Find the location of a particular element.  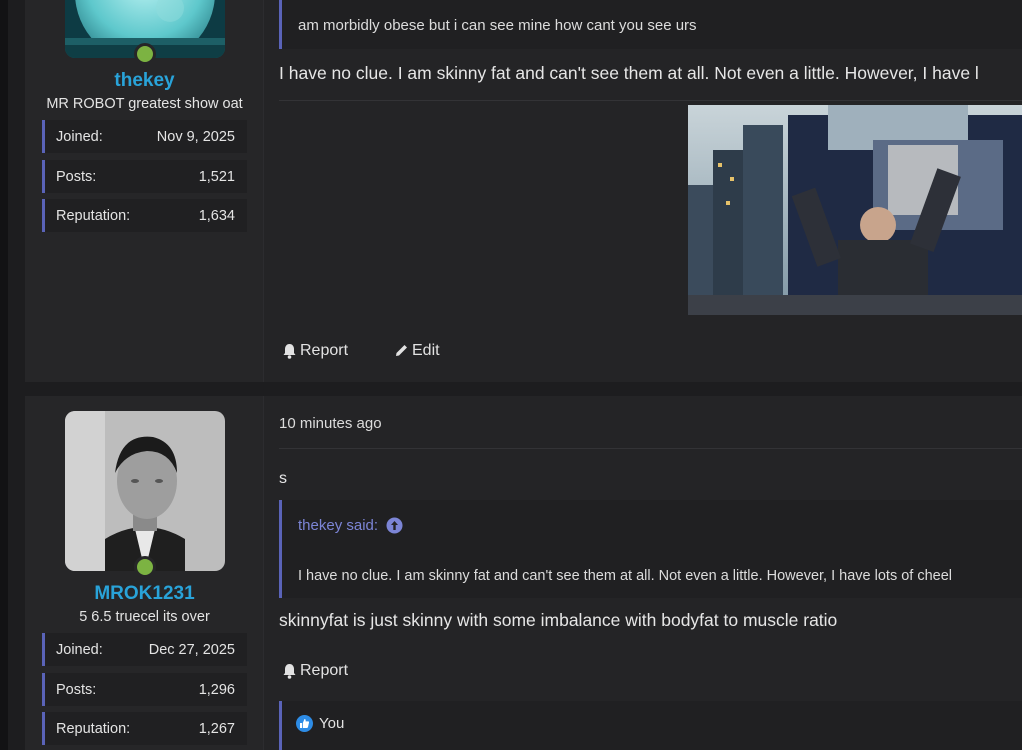

username: thekey is located at coordinates (144, 81).